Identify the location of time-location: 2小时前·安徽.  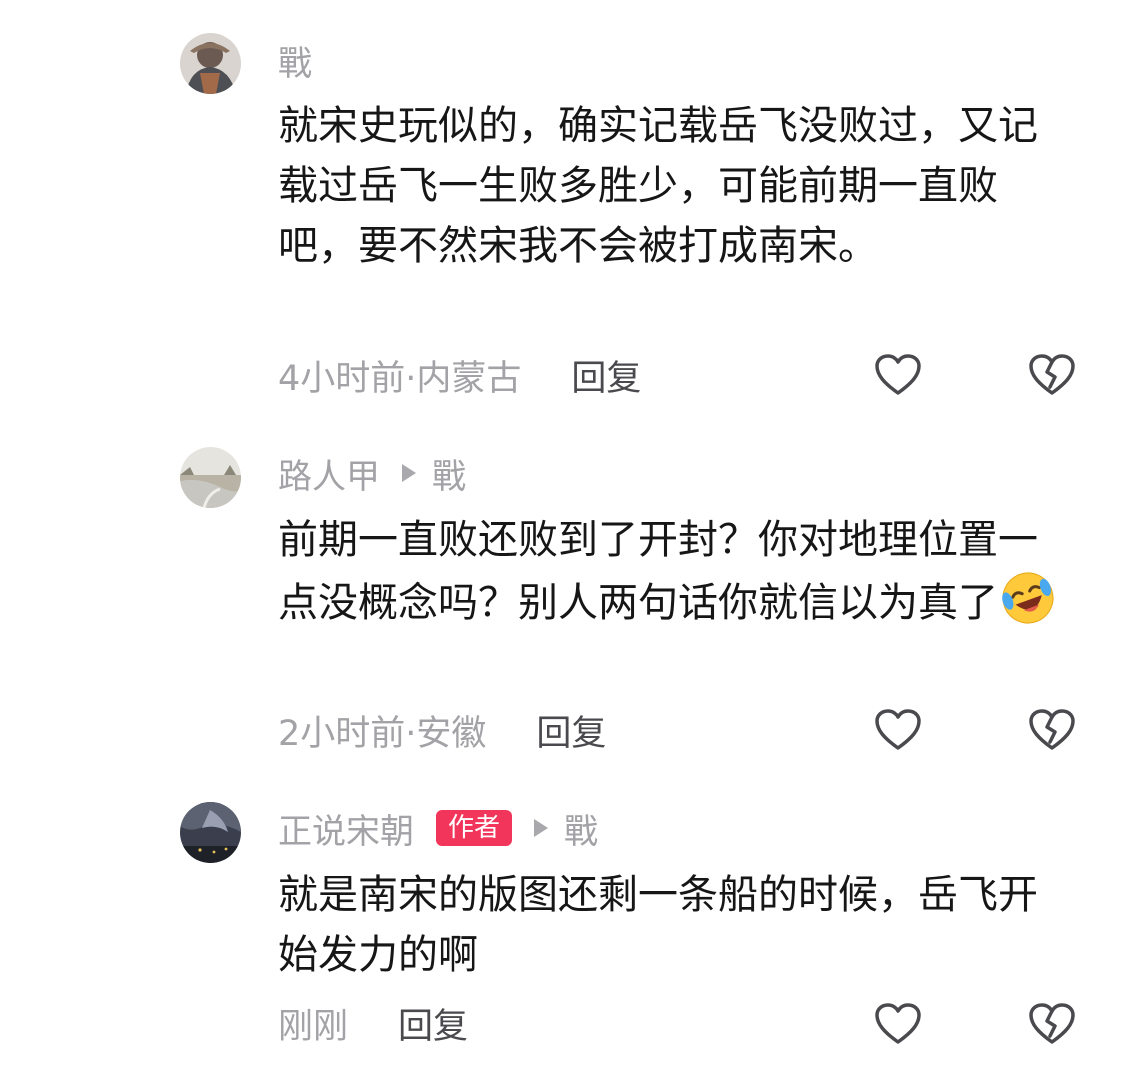
(382, 733).